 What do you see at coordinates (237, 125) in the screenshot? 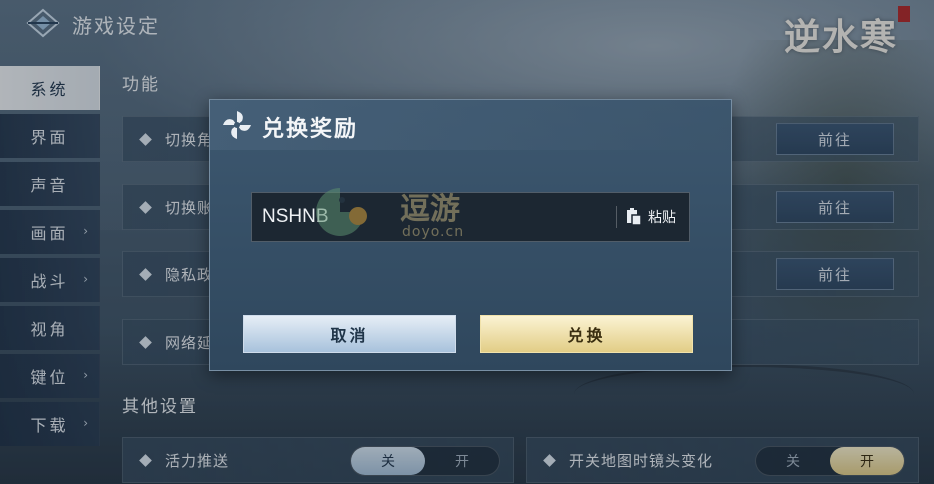
I see `pinwheel-icon` at bounding box center [237, 125].